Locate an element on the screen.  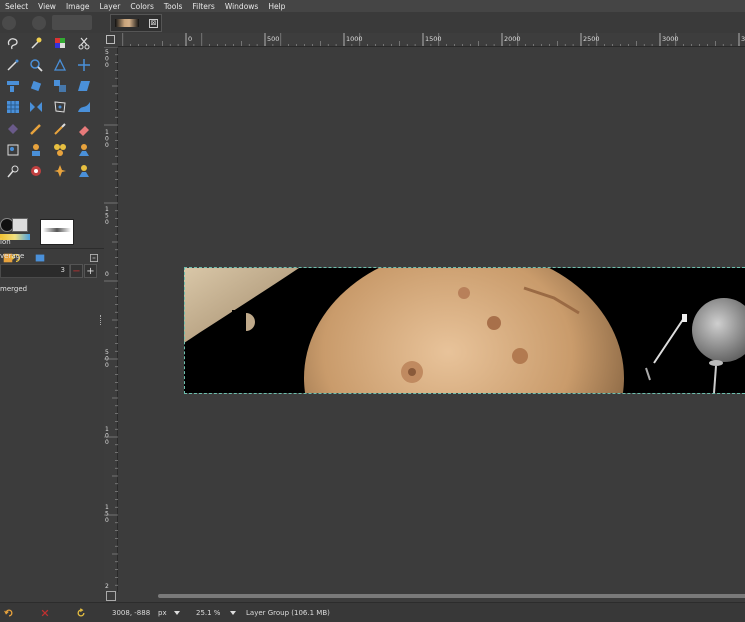
shear-icon is located at coordinates (84, 86).